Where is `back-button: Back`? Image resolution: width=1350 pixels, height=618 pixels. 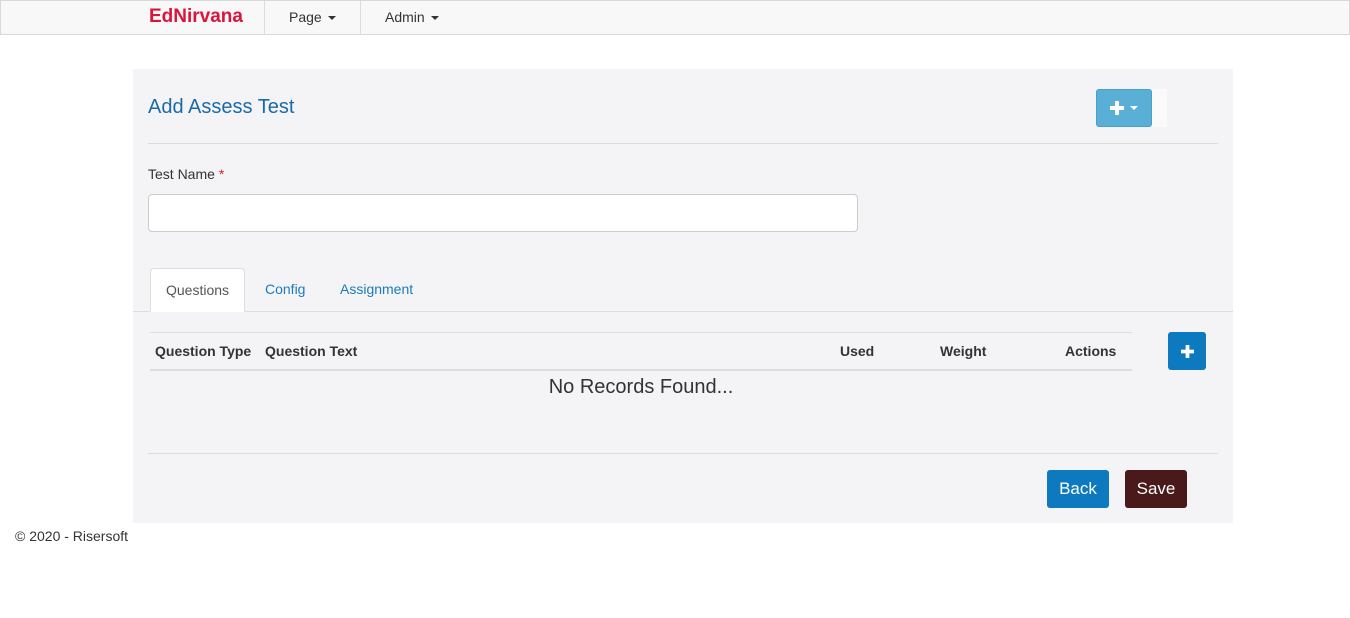
back-button: Back is located at coordinates (1078, 489).